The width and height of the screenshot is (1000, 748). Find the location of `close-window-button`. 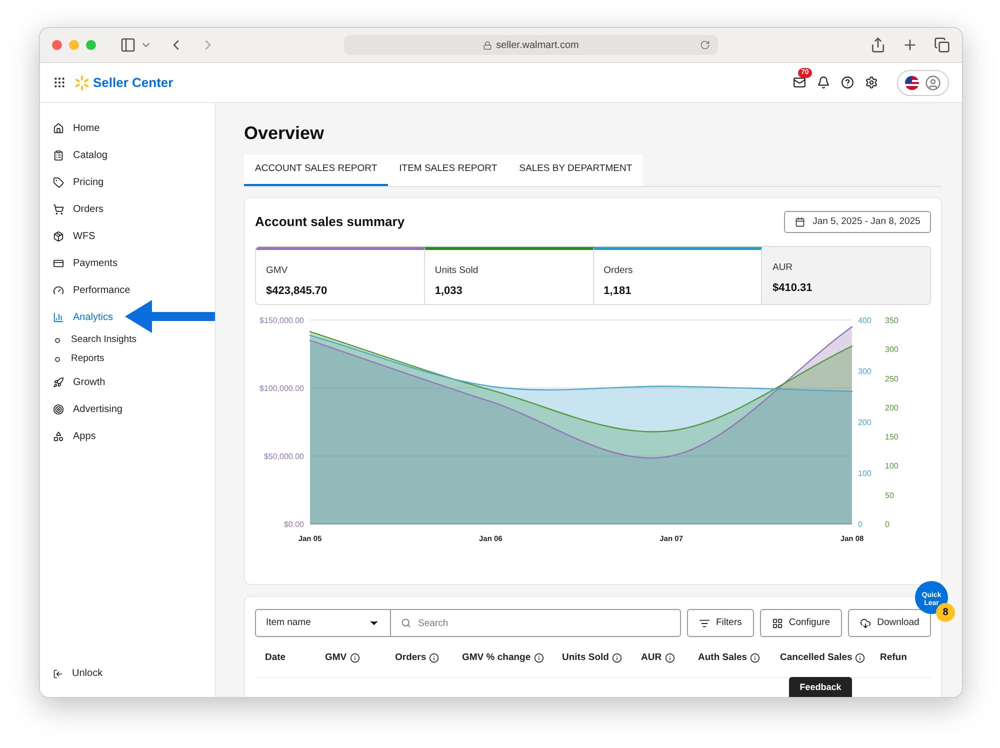

close-window-button is located at coordinates (57, 45).